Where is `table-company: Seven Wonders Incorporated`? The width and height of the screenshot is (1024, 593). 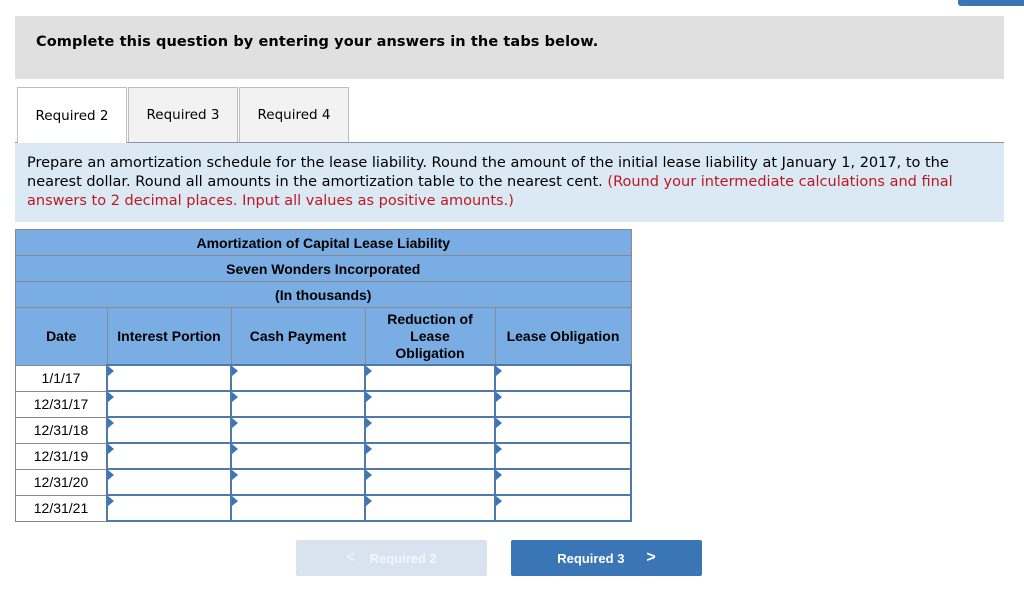 table-company: Seven Wonders Incorporated is located at coordinates (323, 268).